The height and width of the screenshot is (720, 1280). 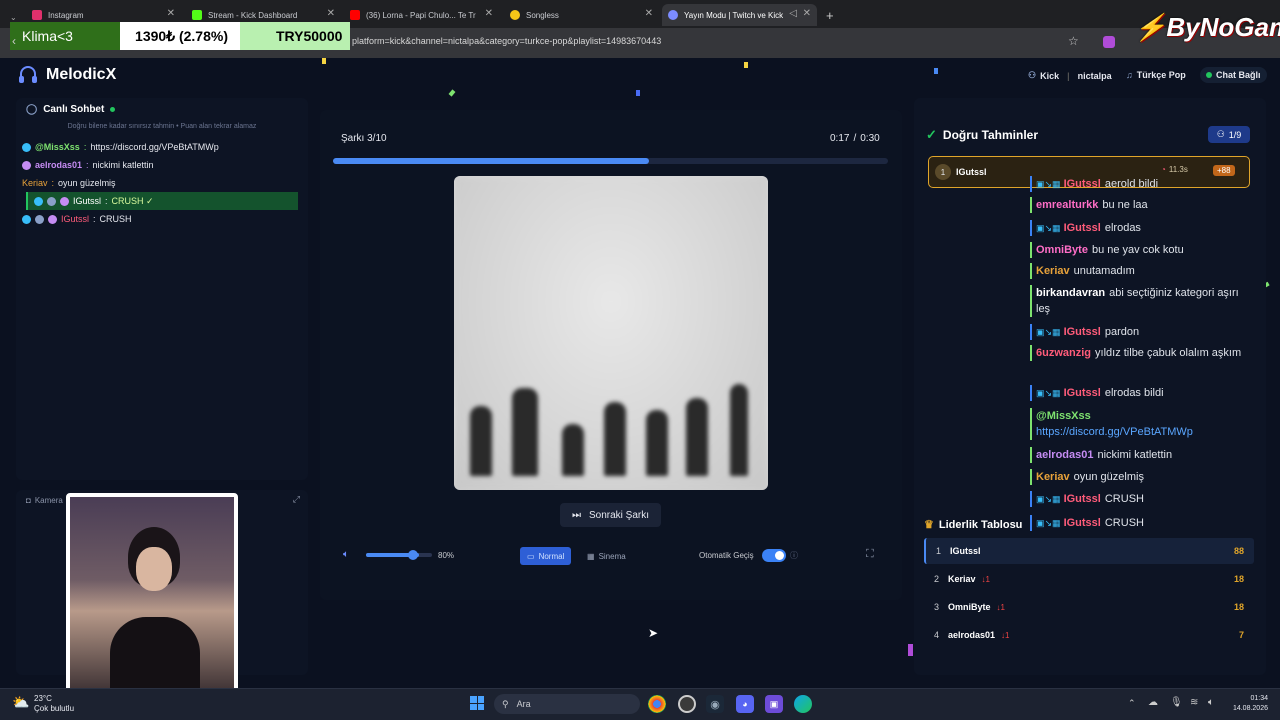 What do you see at coordinates (197, 15) in the screenshot?
I see `kick-icon` at bounding box center [197, 15].